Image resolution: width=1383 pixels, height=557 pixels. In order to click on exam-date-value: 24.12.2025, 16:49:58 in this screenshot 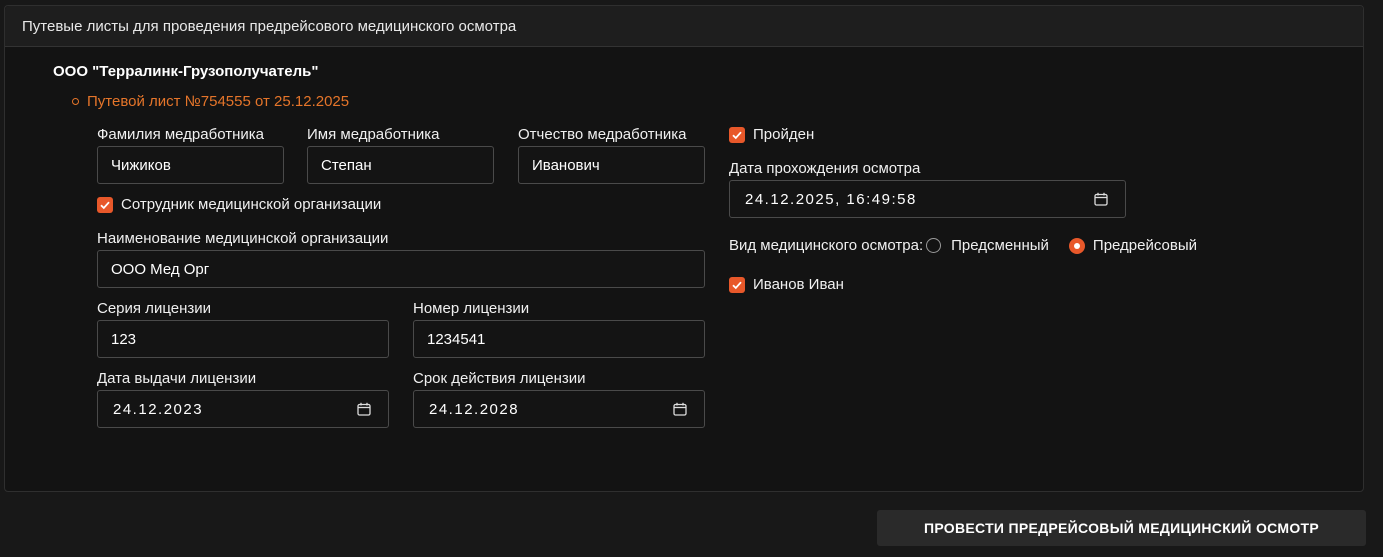, I will do `click(831, 199)`.